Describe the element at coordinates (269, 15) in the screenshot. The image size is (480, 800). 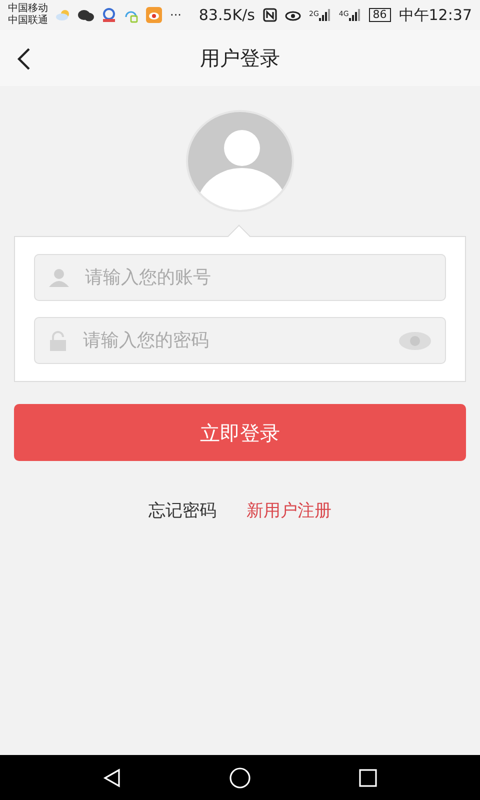
I see `nfc-icon` at that location.